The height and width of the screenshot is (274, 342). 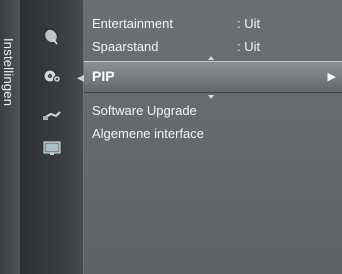 I want to click on submenu-arrow-icon: ▶, so click(x=331, y=77).